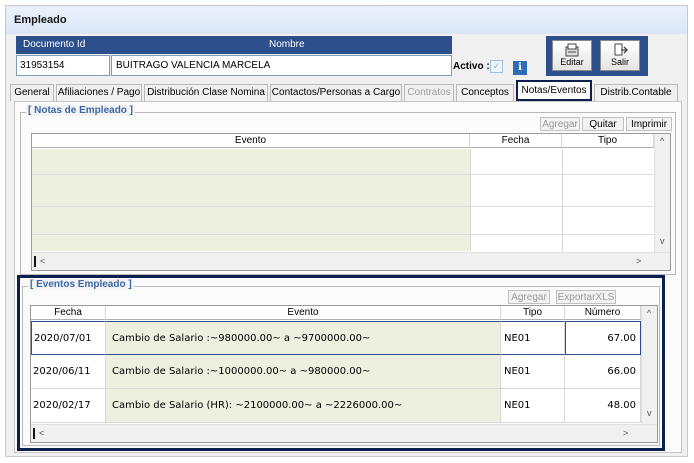 The width and height of the screenshot is (694, 463). What do you see at coordinates (649, 124) in the screenshot?
I see `notes-print-button: Imprimir` at bounding box center [649, 124].